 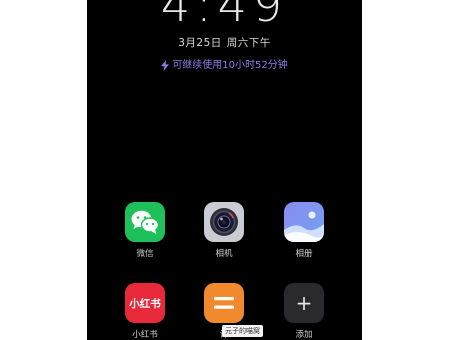 I want to click on lightning-icon, so click(x=165, y=65).